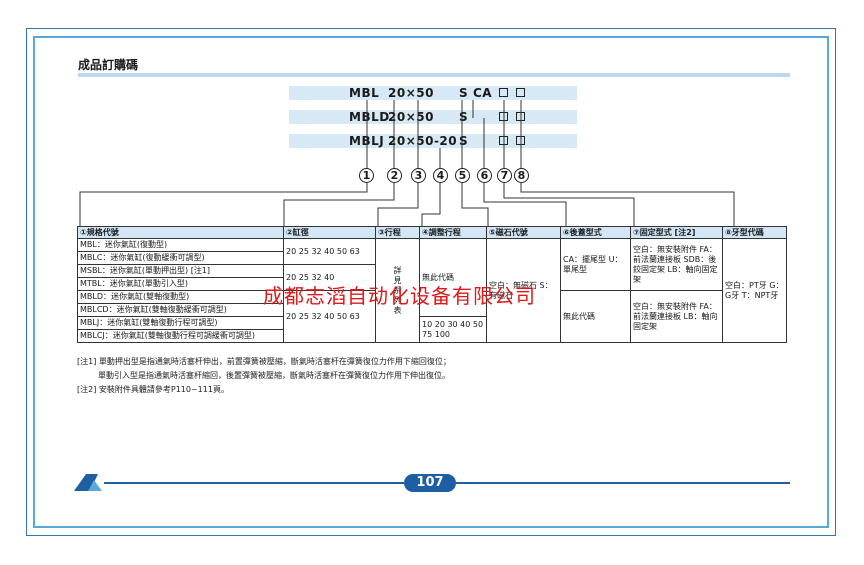  I want to click on bore-cell: 20 25 32 40 50 63, so click(329, 251).